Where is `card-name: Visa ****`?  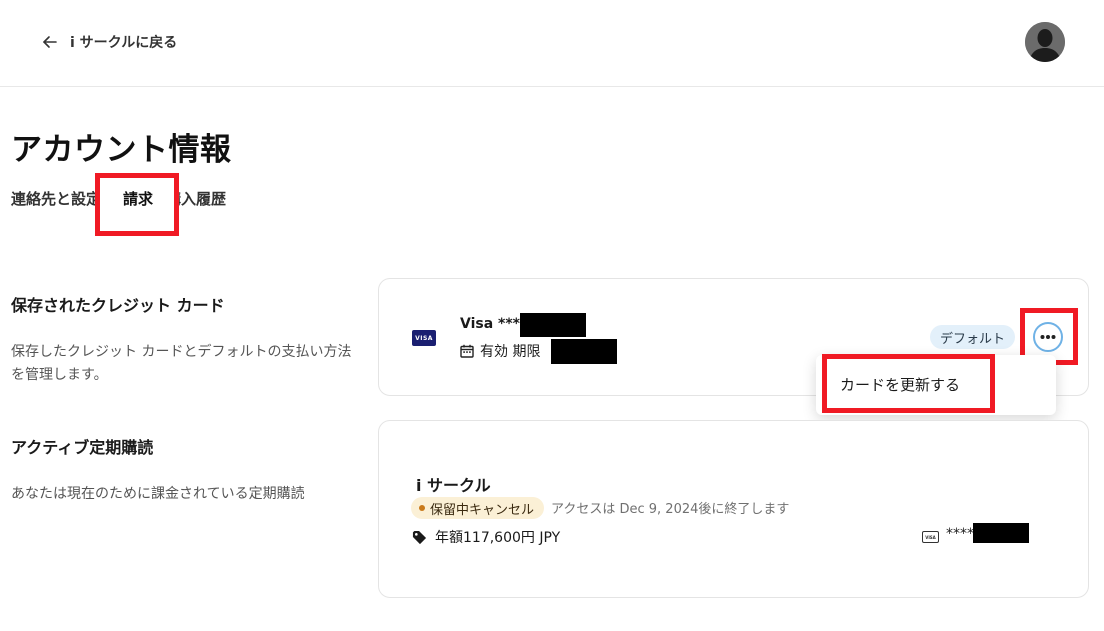 card-name: Visa **** is located at coordinates (494, 324).